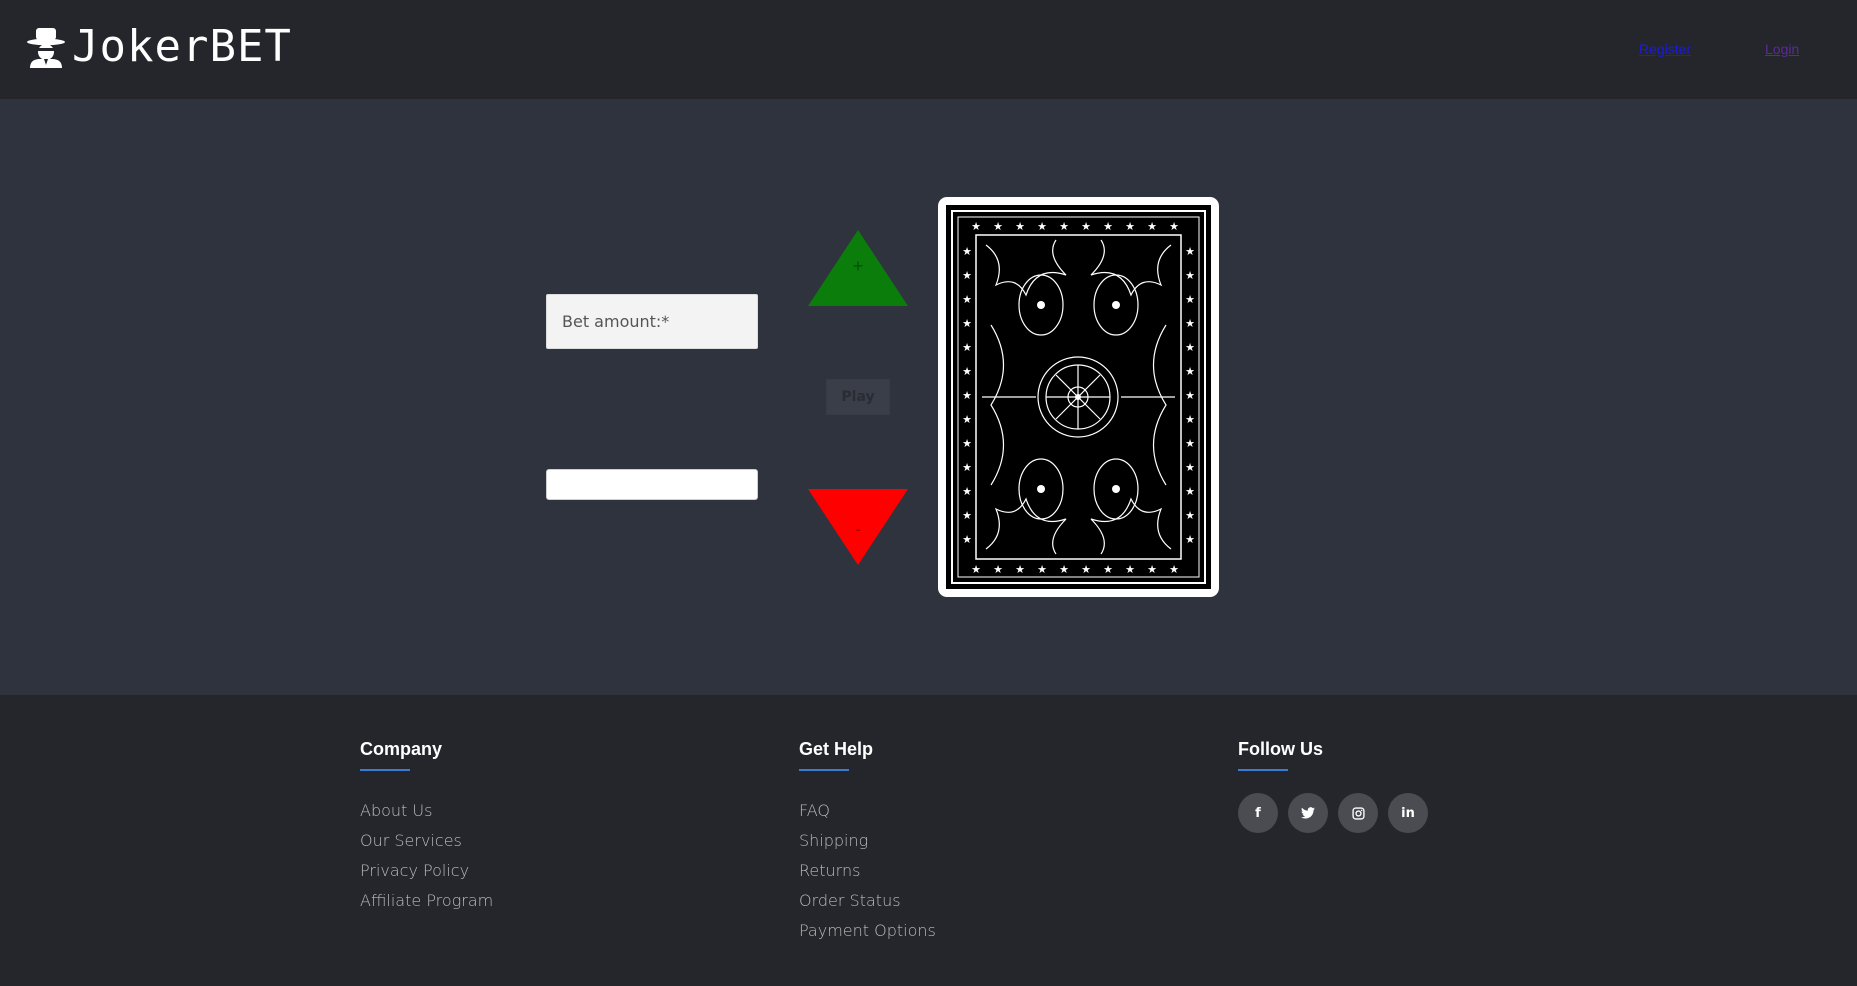 The image size is (1857, 986). What do you see at coordinates (858, 529) in the screenshot?
I see `lower-label: -` at bounding box center [858, 529].